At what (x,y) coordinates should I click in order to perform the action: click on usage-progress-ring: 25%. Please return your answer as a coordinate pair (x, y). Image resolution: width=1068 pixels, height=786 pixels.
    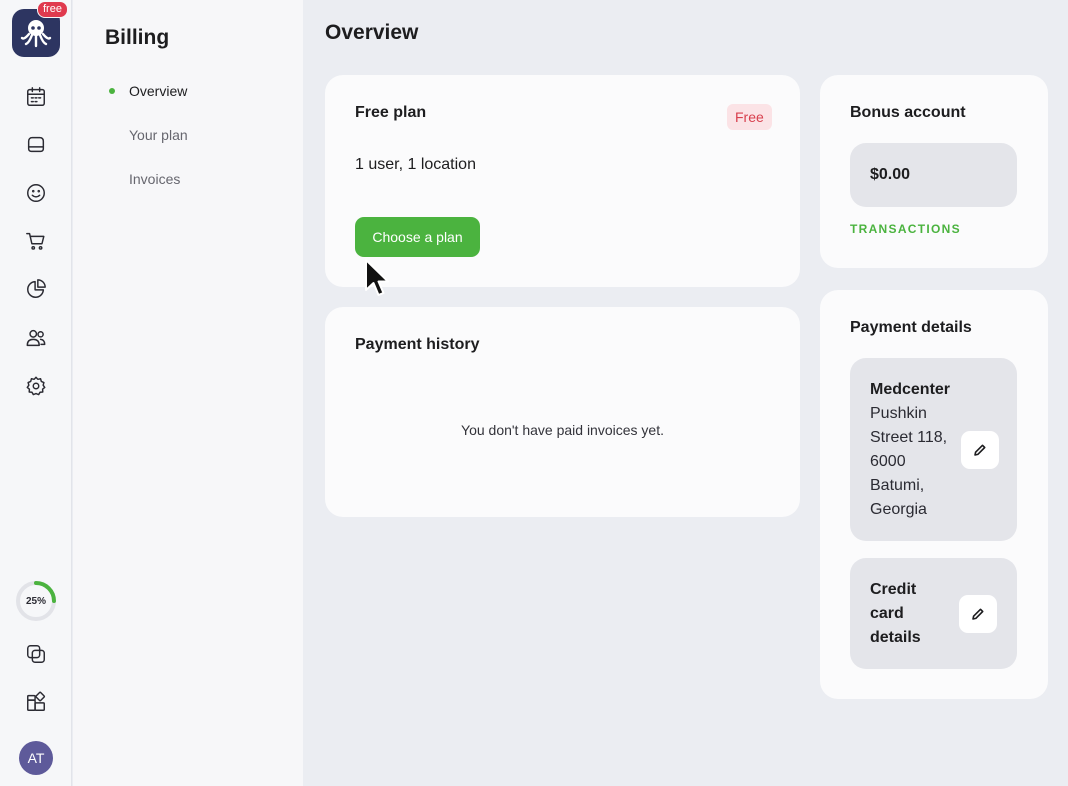
    Looking at the image, I should click on (36, 601).